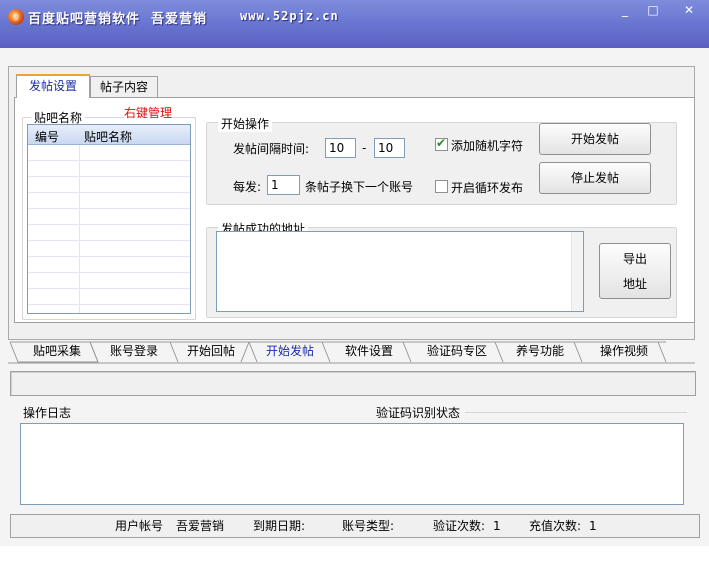 The height and width of the screenshot is (573, 709). What do you see at coordinates (487, 187) in the screenshot?
I see `loop-publish-label: 开启循环发布` at bounding box center [487, 187].